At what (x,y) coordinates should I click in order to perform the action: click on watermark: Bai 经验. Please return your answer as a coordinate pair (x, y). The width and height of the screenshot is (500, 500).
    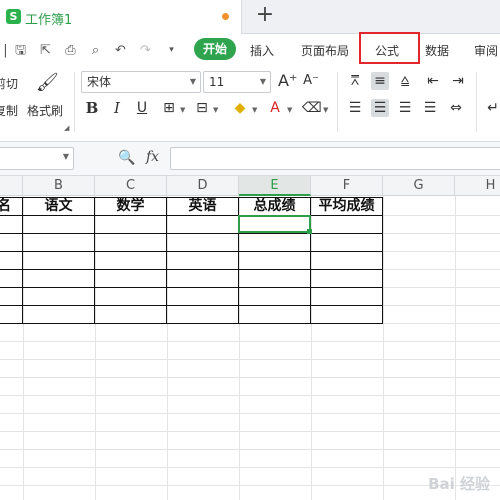
    Looking at the image, I should click on (459, 484).